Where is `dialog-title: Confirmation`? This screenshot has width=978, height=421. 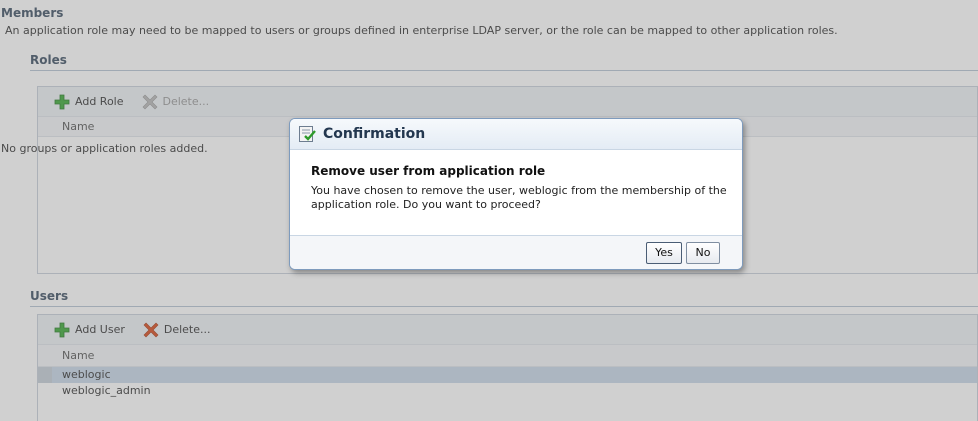
dialog-title: Confirmation is located at coordinates (374, 134).